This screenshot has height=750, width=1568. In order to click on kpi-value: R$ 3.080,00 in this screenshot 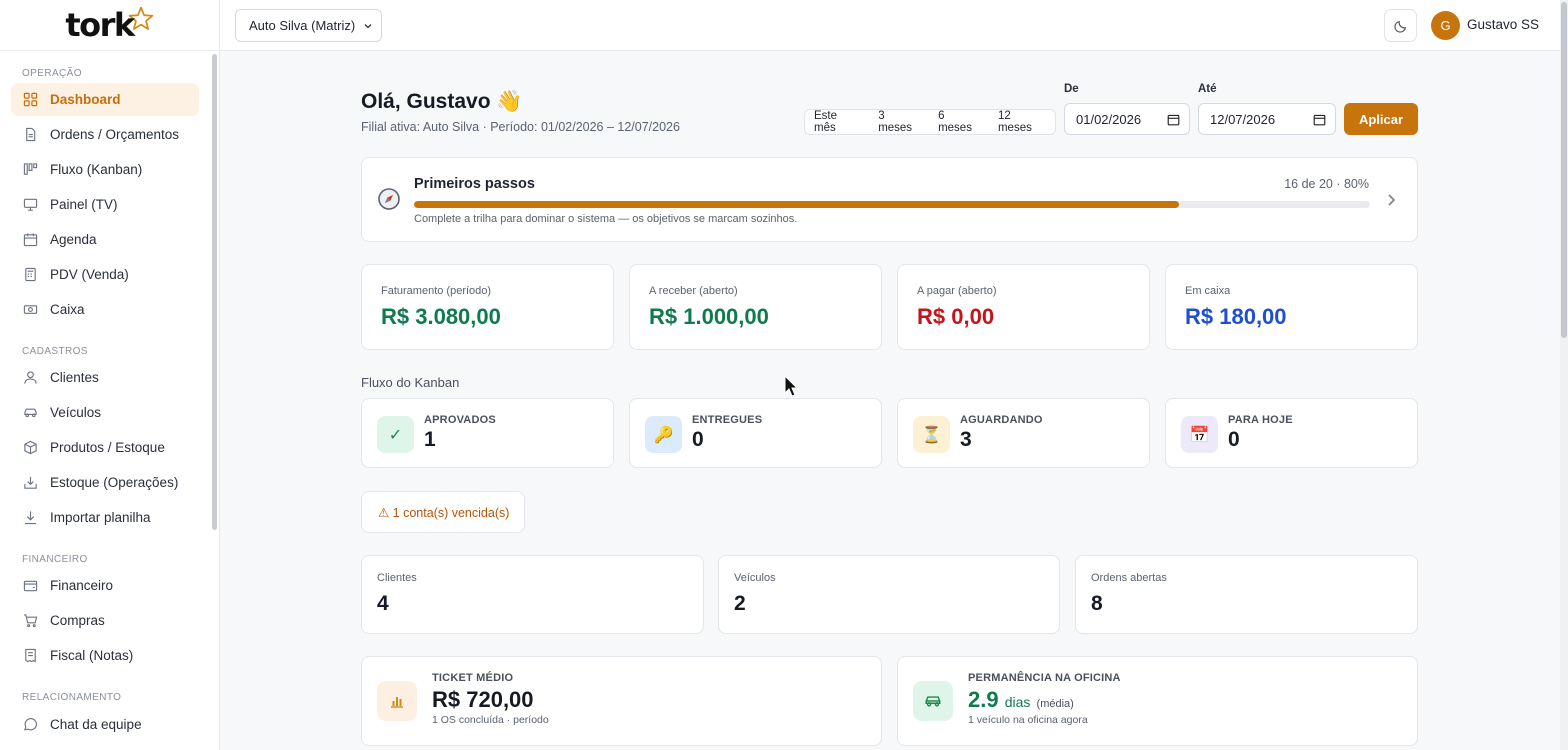, I will do `click(441, 316)`.